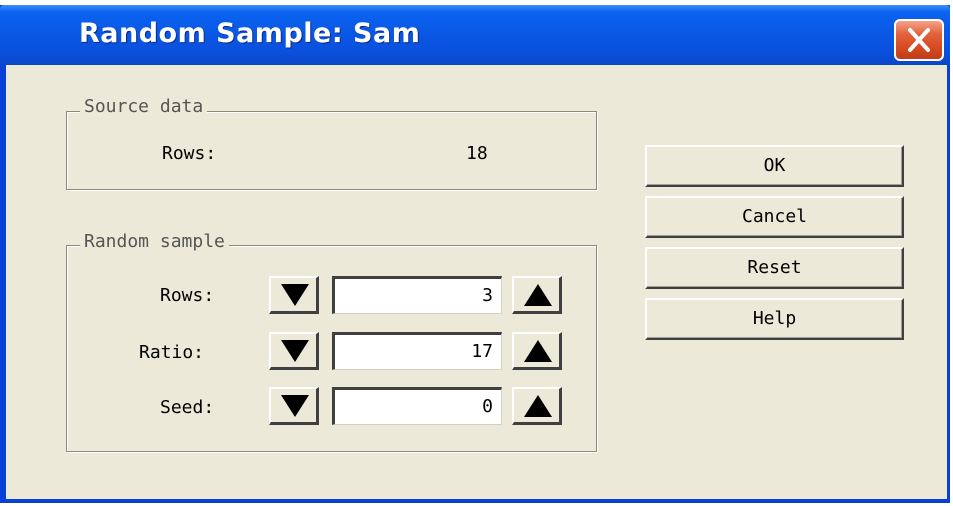 This screenshot has height=506, width=953. I want to click on source-rows-value: 18, so click(477, 153).